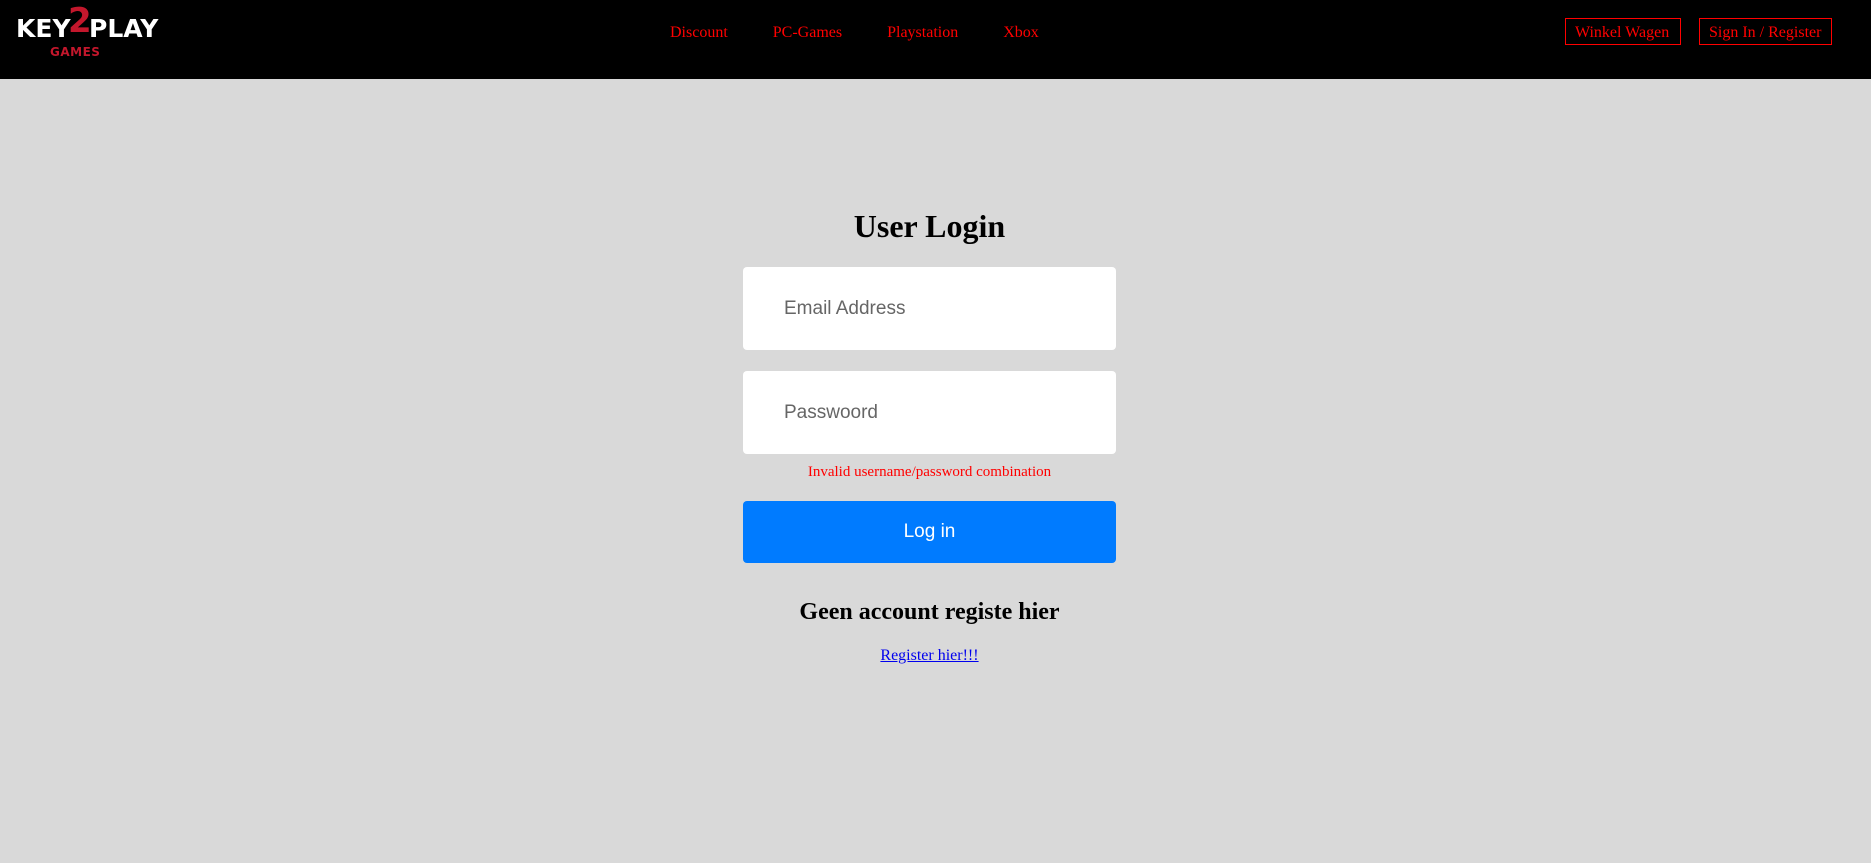  Describe the element at coordinates (1765, 31) in the screenshot. I see `sign-in-register-button: Sign In / Register` at that location.